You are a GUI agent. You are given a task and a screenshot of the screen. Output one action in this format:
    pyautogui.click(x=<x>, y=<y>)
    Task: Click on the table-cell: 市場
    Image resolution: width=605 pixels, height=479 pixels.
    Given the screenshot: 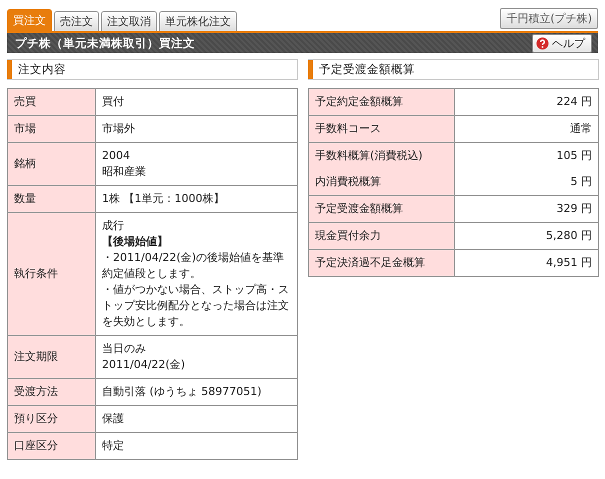 What is the action you would take?
    pyautogui.click(x=52, y=129)
    